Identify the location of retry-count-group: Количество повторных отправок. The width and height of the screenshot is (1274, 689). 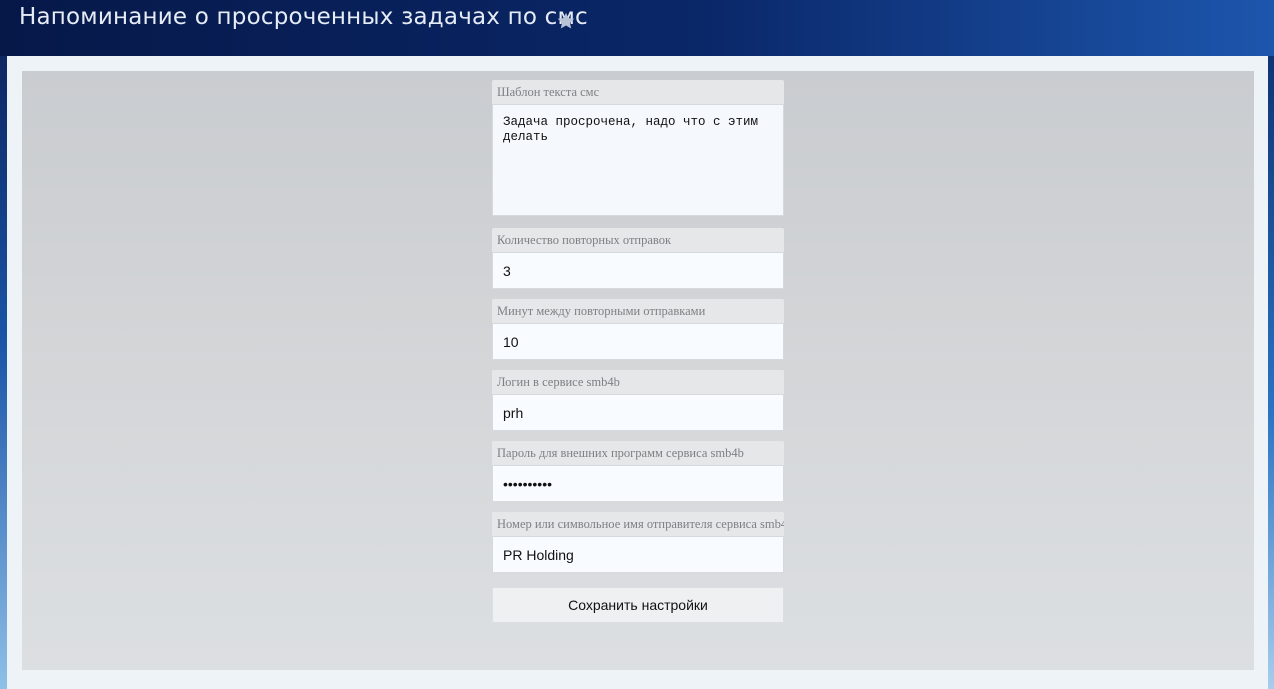
(638, 258).